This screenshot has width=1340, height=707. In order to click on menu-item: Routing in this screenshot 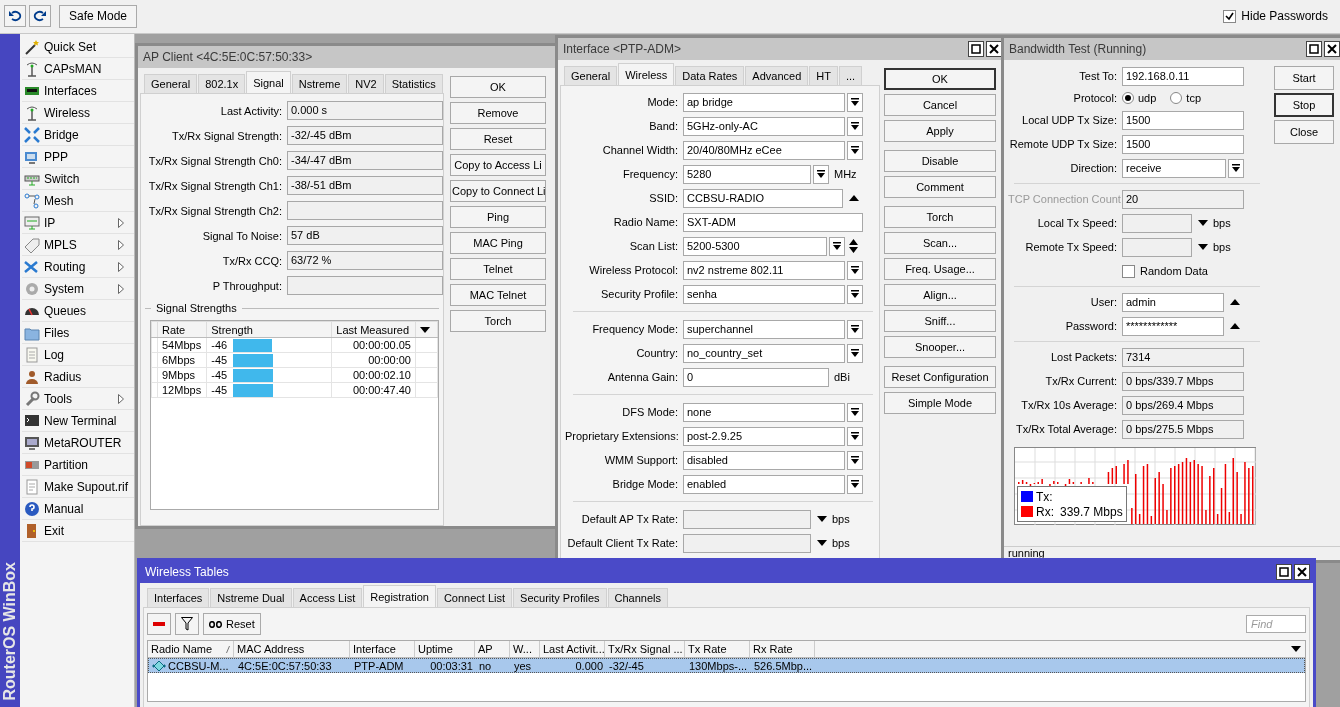, I will do `click(78, 267)`.